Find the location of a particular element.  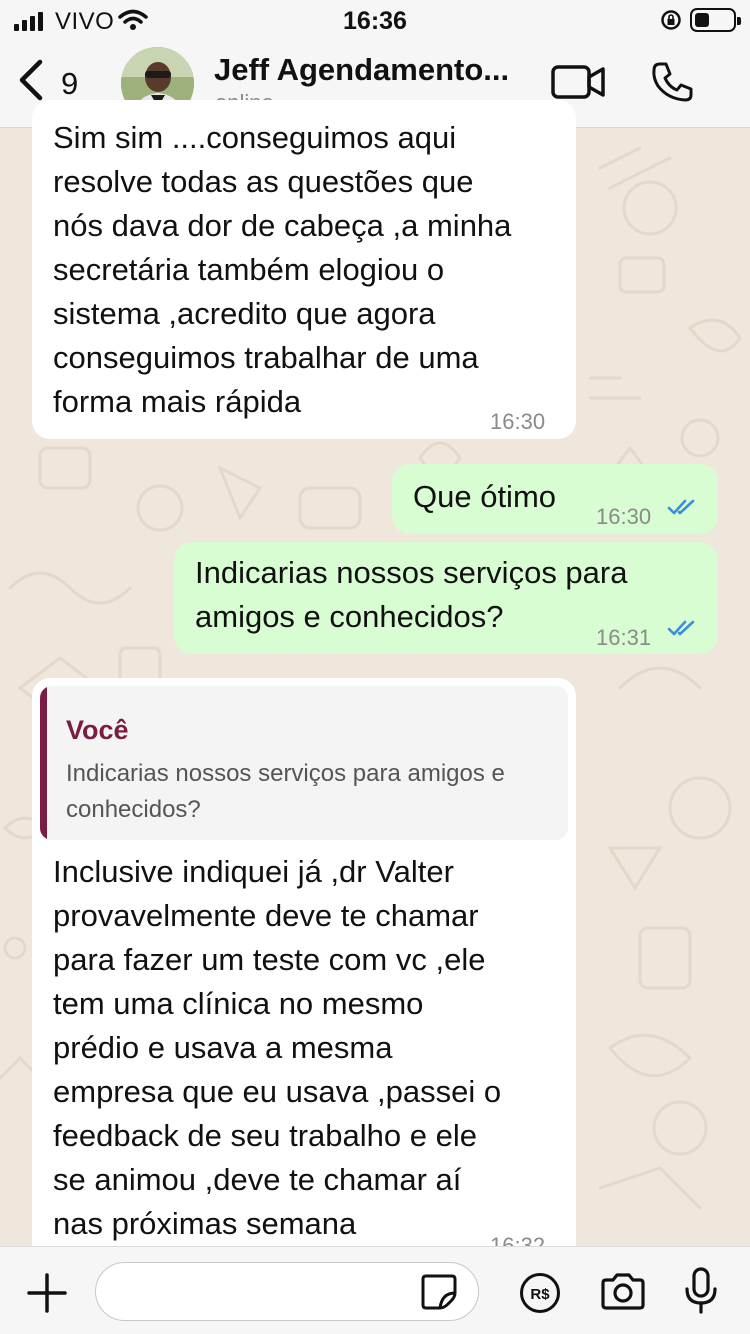

payment-button: R$ is located at coordinates (540, 1295).